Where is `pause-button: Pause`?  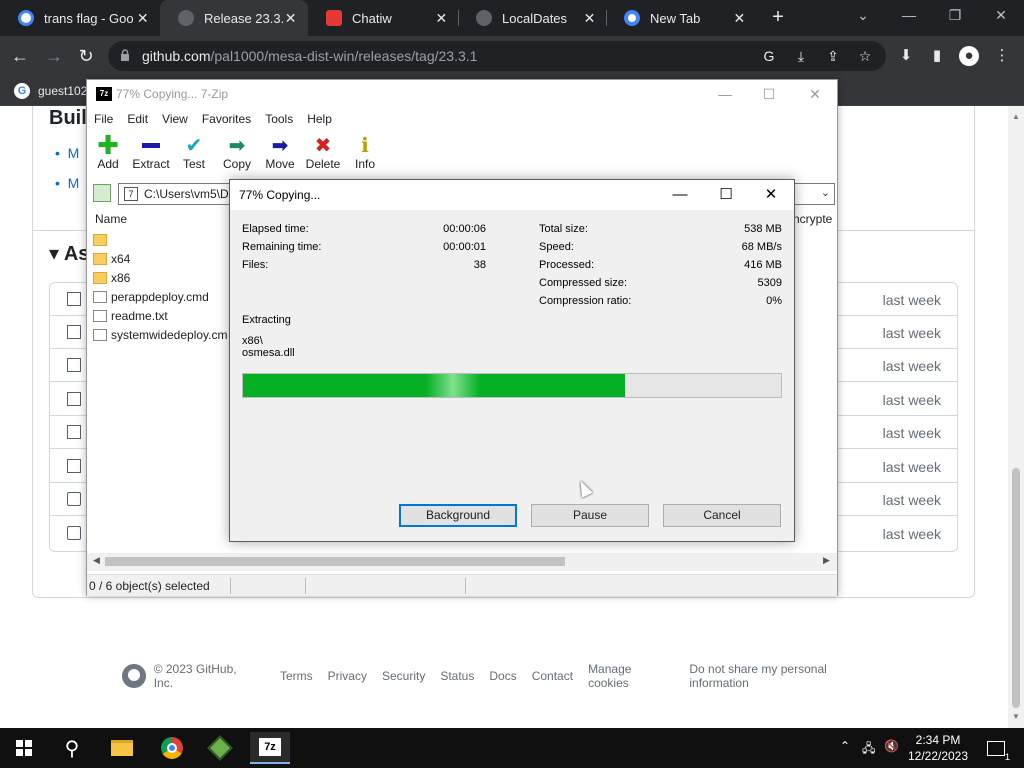
pause-button: Pause is located at coordinates (590, 515).